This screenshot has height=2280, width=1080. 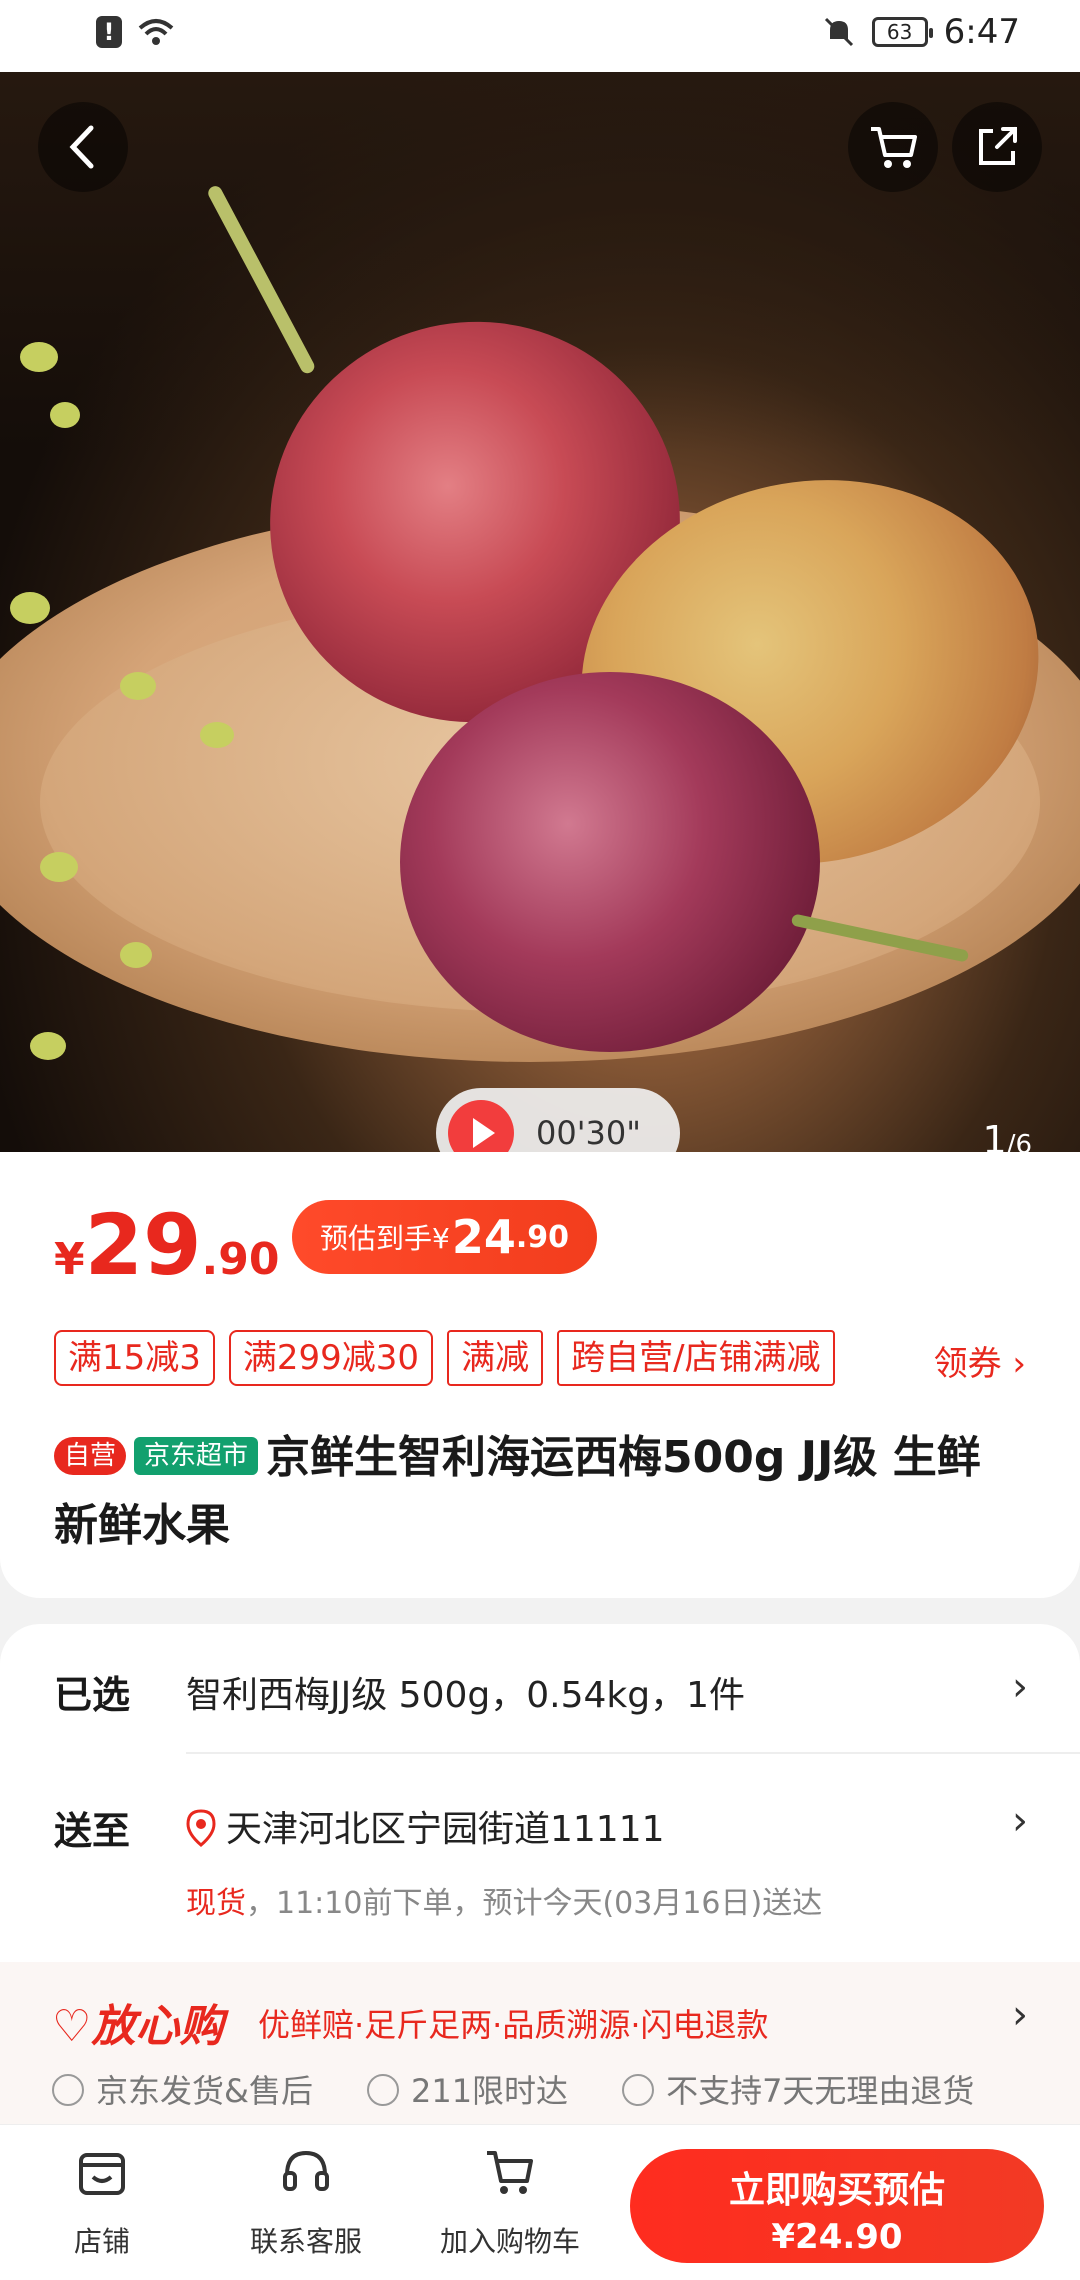 I want to click on ship-to-label: 送至, so click(x=92, y=1831).